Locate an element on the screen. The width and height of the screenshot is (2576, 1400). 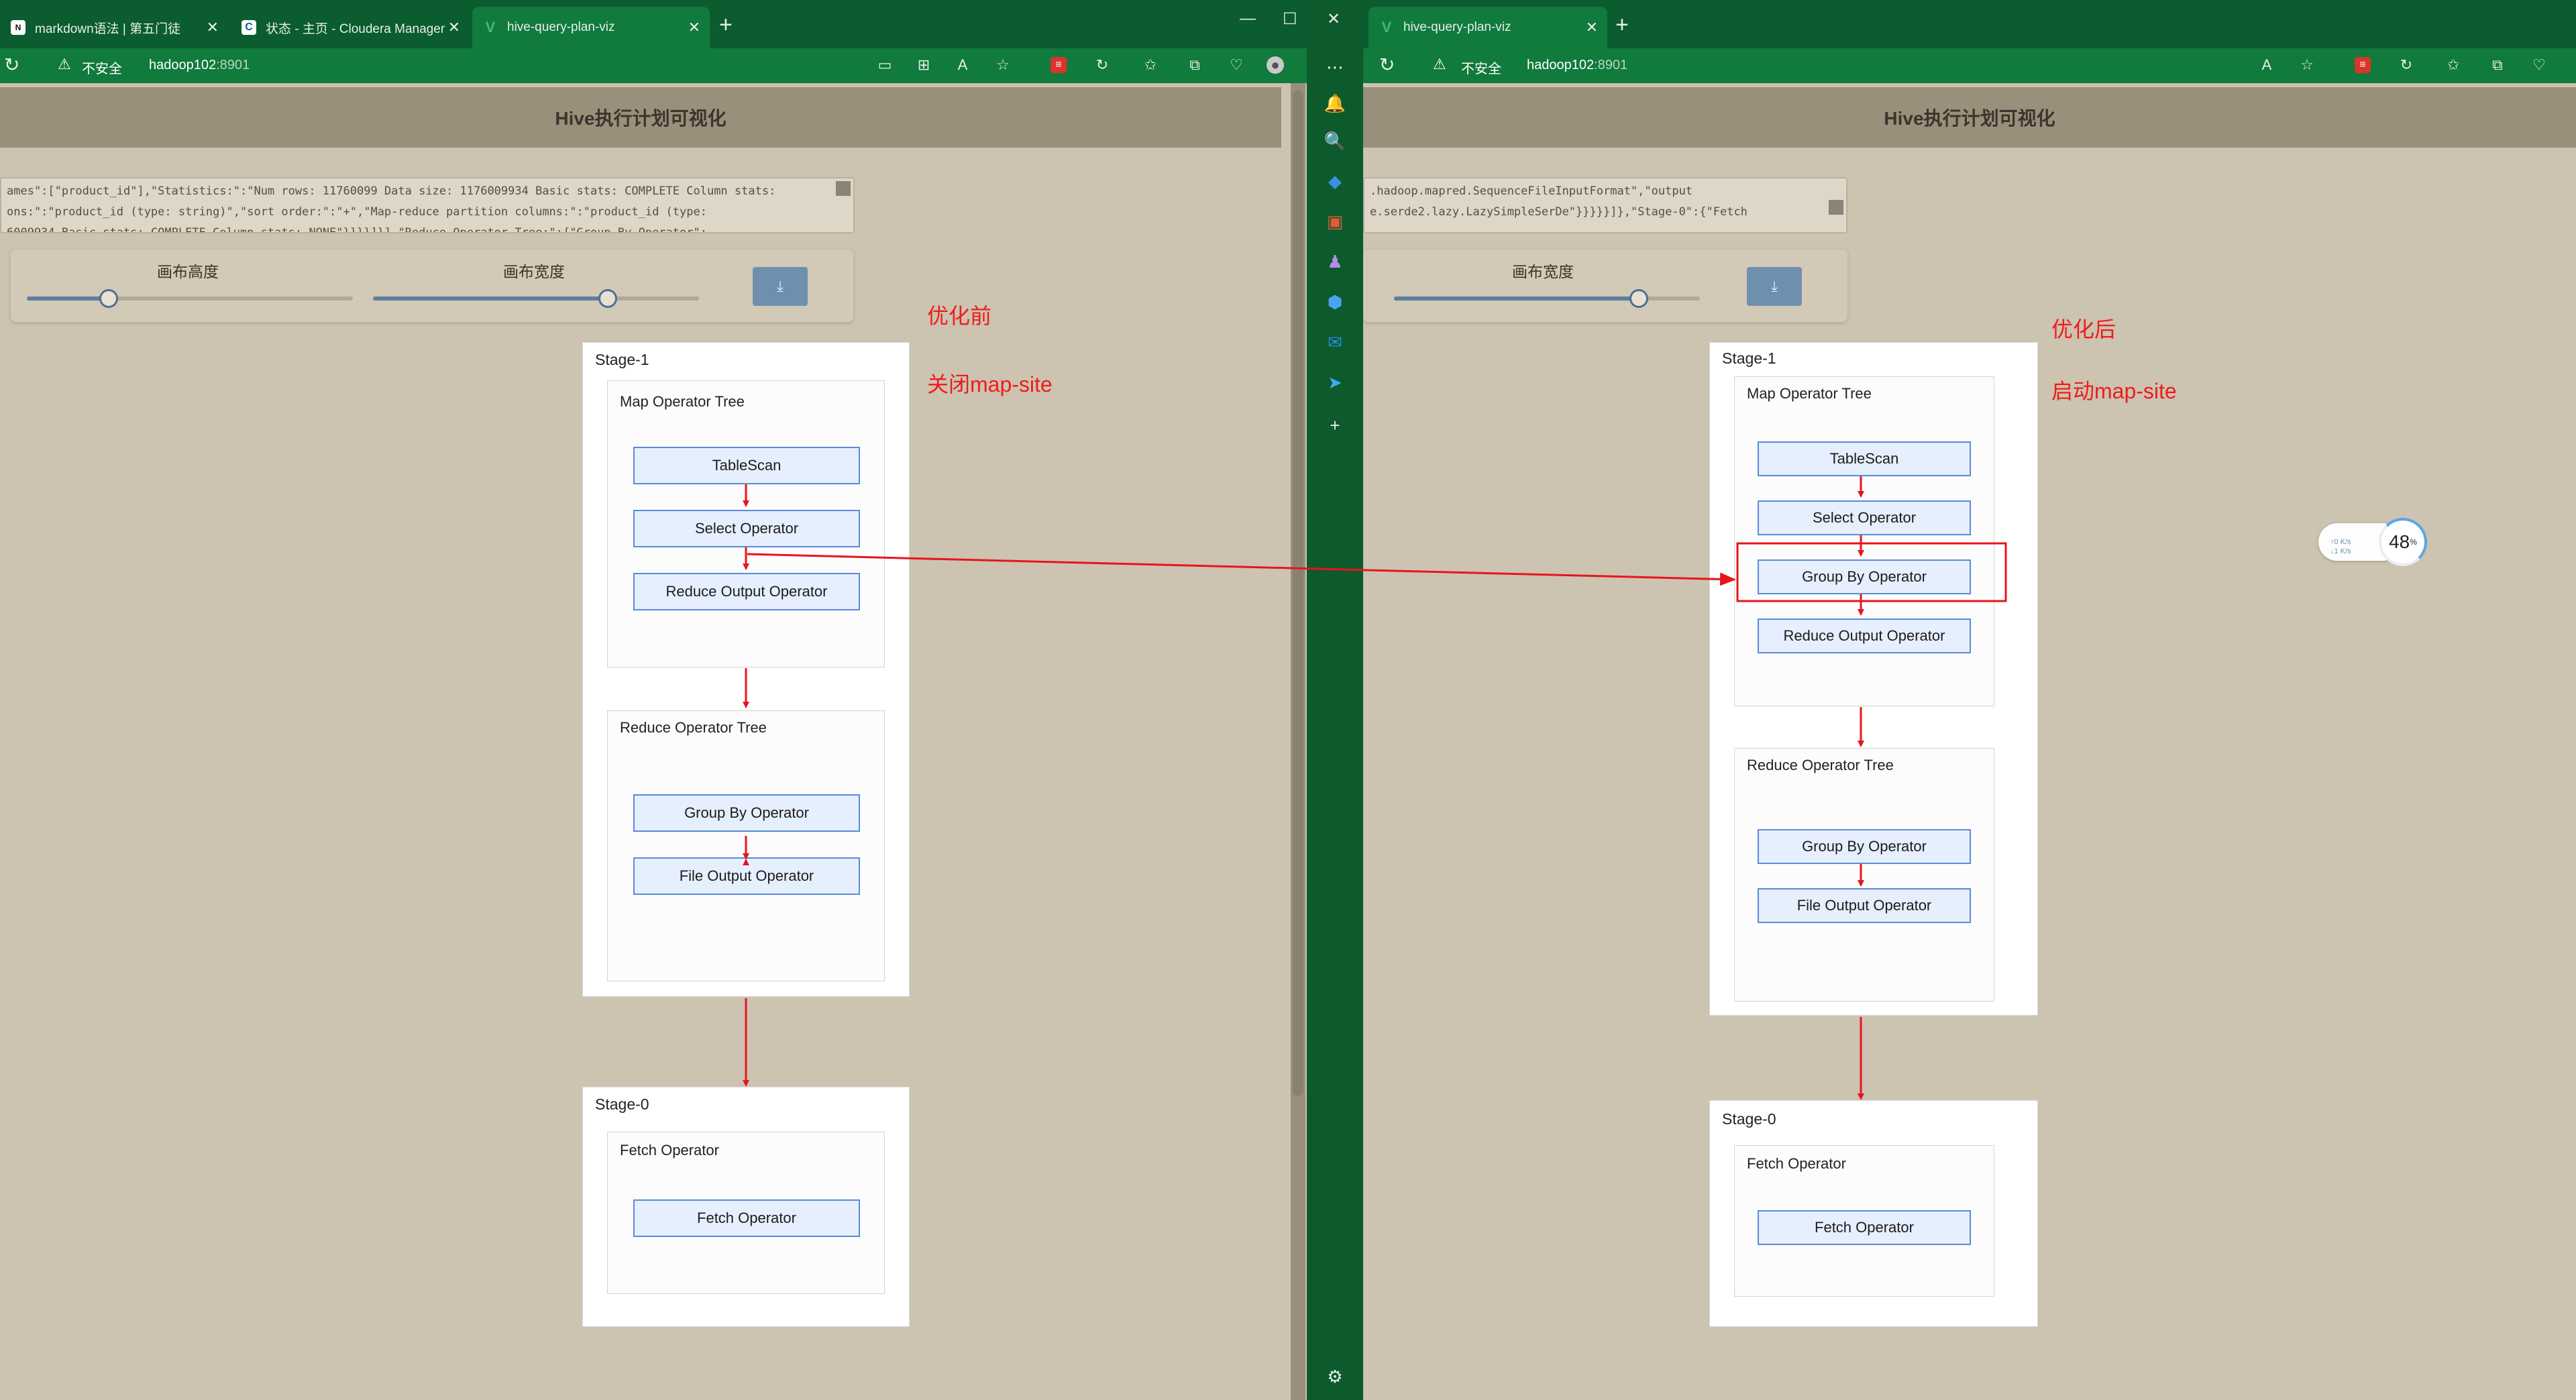
network-speed-widget: ↑0 K/s ↓1 K/s 48% is located at coordinates (2372, 542).